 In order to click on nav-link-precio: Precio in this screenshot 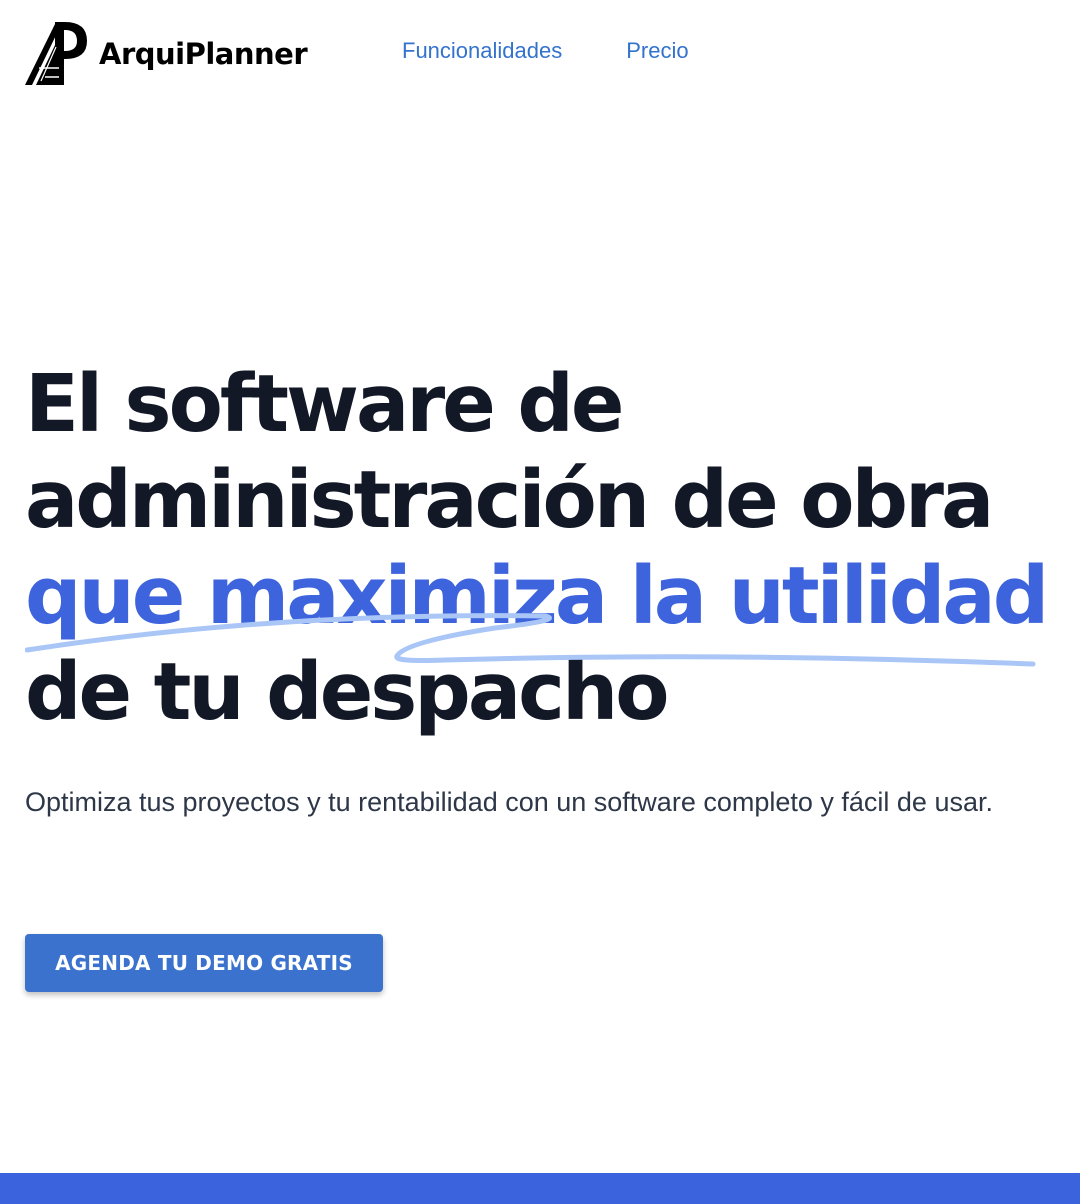, I will do `click(657, 51)`.